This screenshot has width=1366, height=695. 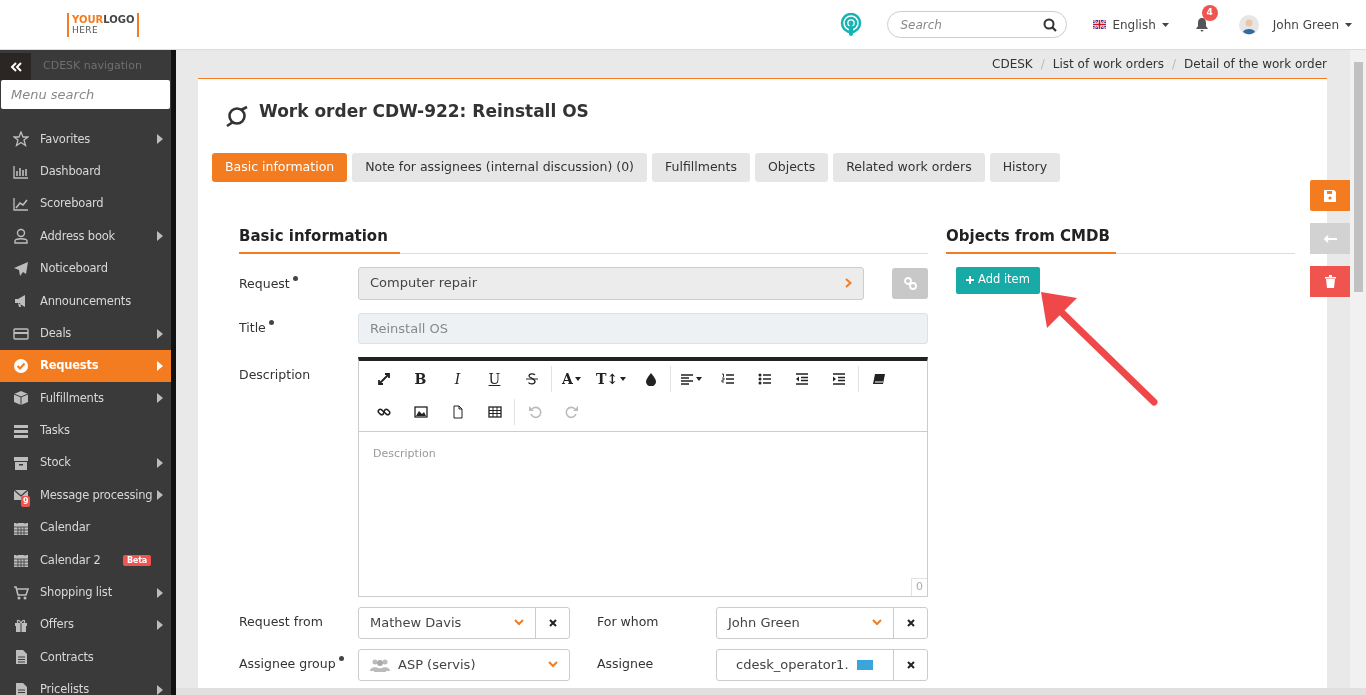 What do you see at coordinates (909, 167) in the screenshot?
I see `tab: Related work orders` at bounding box center [909, 167].